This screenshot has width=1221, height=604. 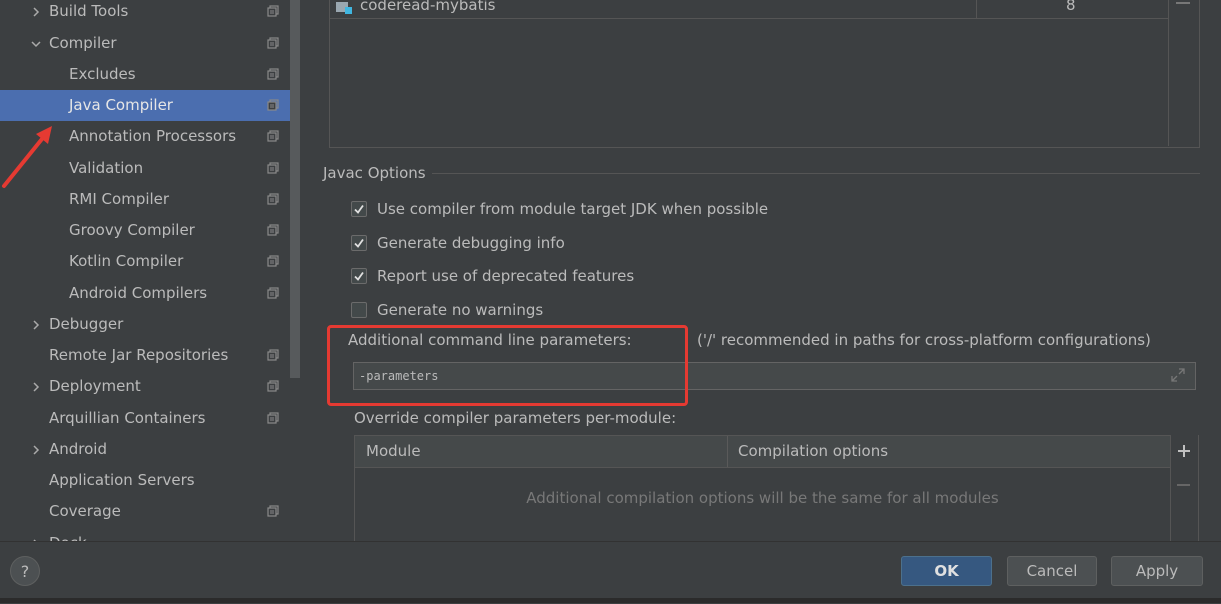 What do you see at coordinates (145, 534) in the screenshot?
I see `sidebar-item-dock: Dock` at bounding box center [145, 534].